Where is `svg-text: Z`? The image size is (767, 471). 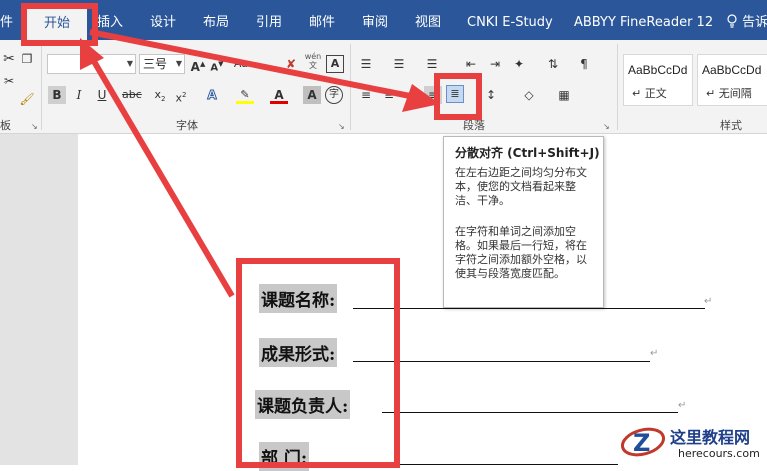
svg-text: Z is located at coordinates (641, 443).